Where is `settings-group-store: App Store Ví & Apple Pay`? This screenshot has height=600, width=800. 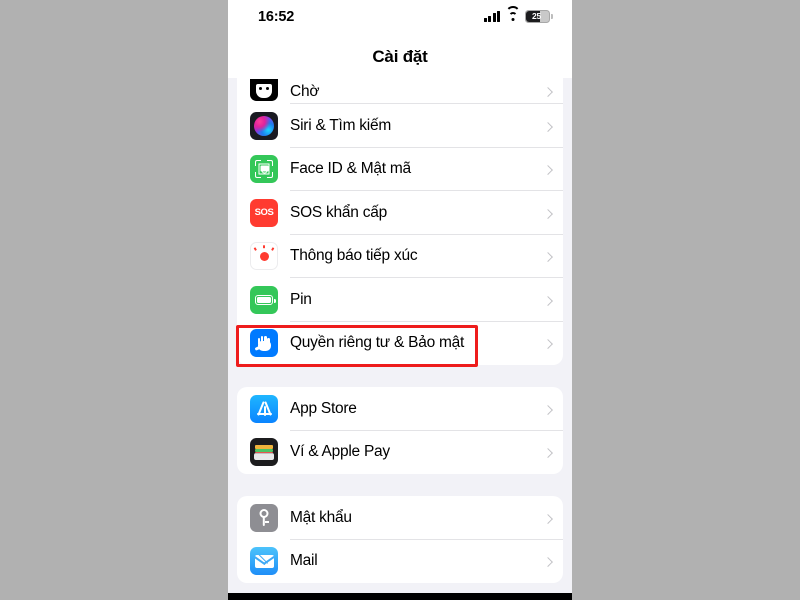
settings-group-store: App Store Ví & Apple Pay is located at coordinates (400, 430).